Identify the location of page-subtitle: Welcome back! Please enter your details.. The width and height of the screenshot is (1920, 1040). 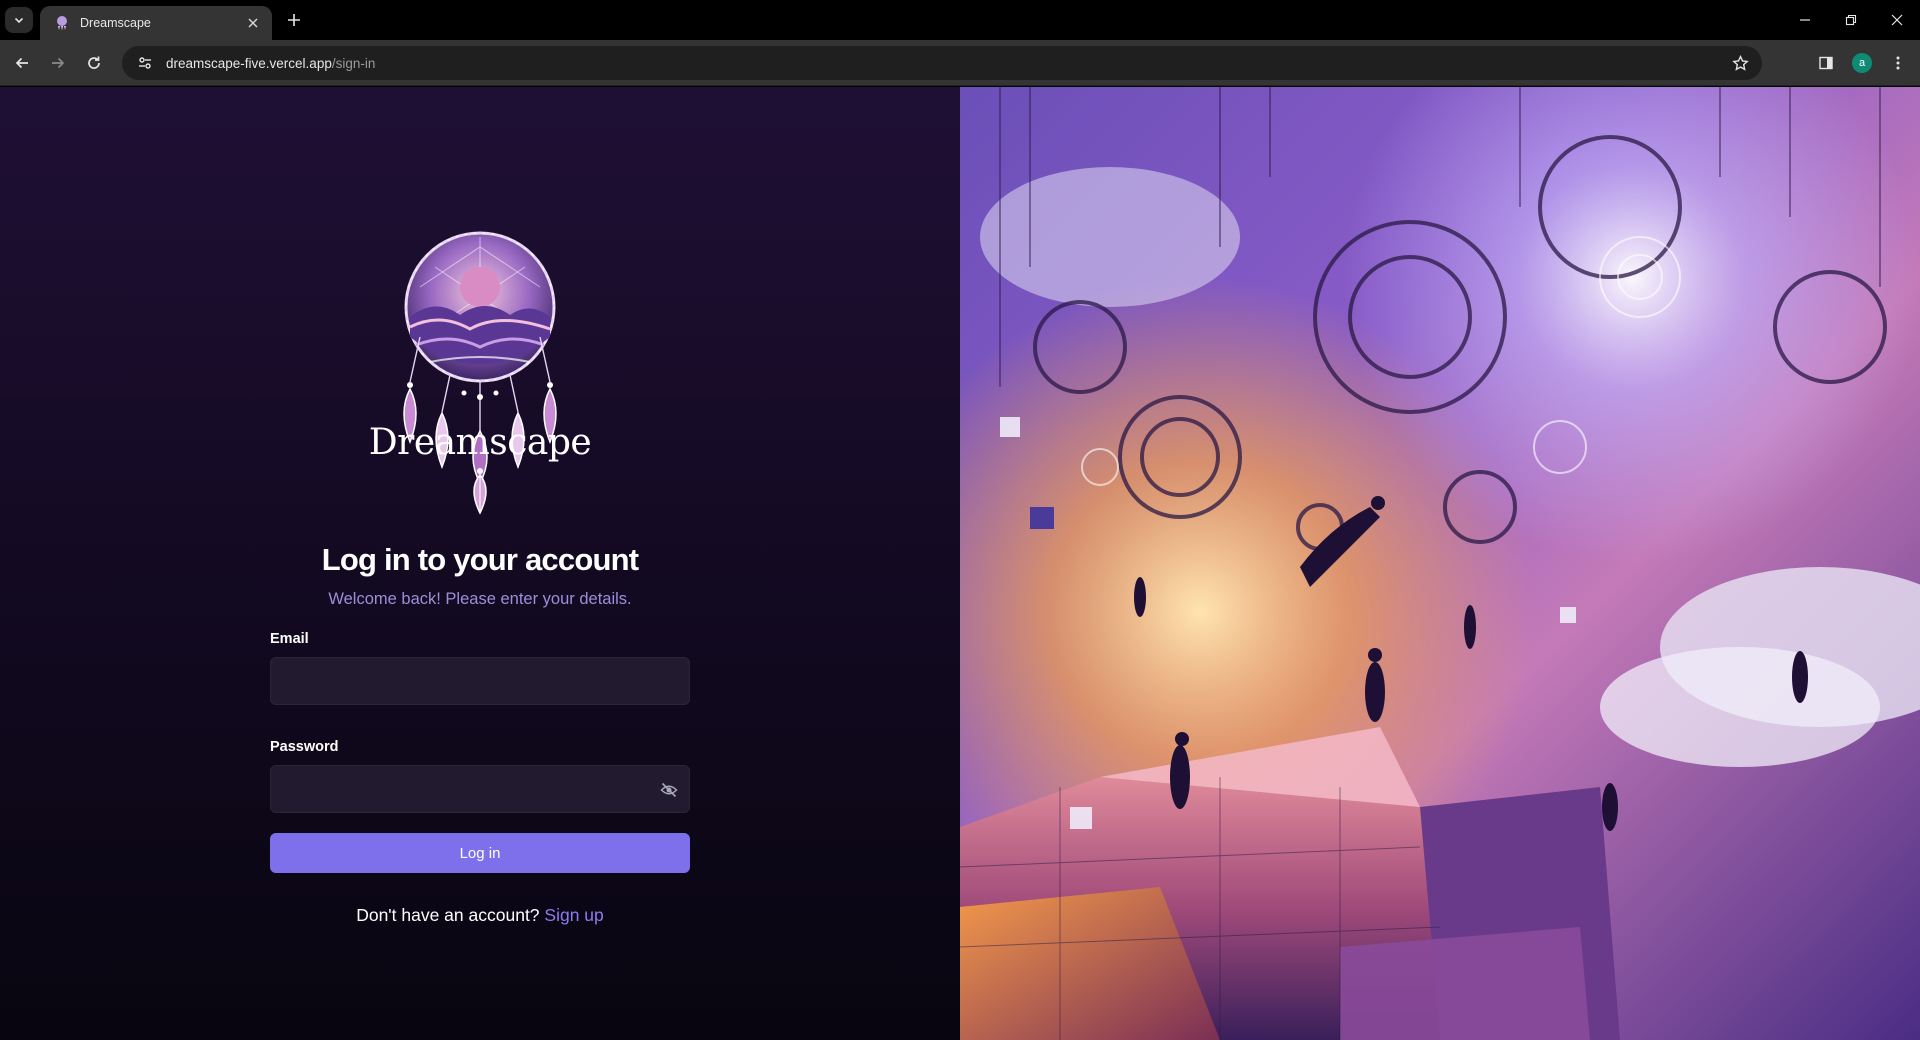
(480, 599).